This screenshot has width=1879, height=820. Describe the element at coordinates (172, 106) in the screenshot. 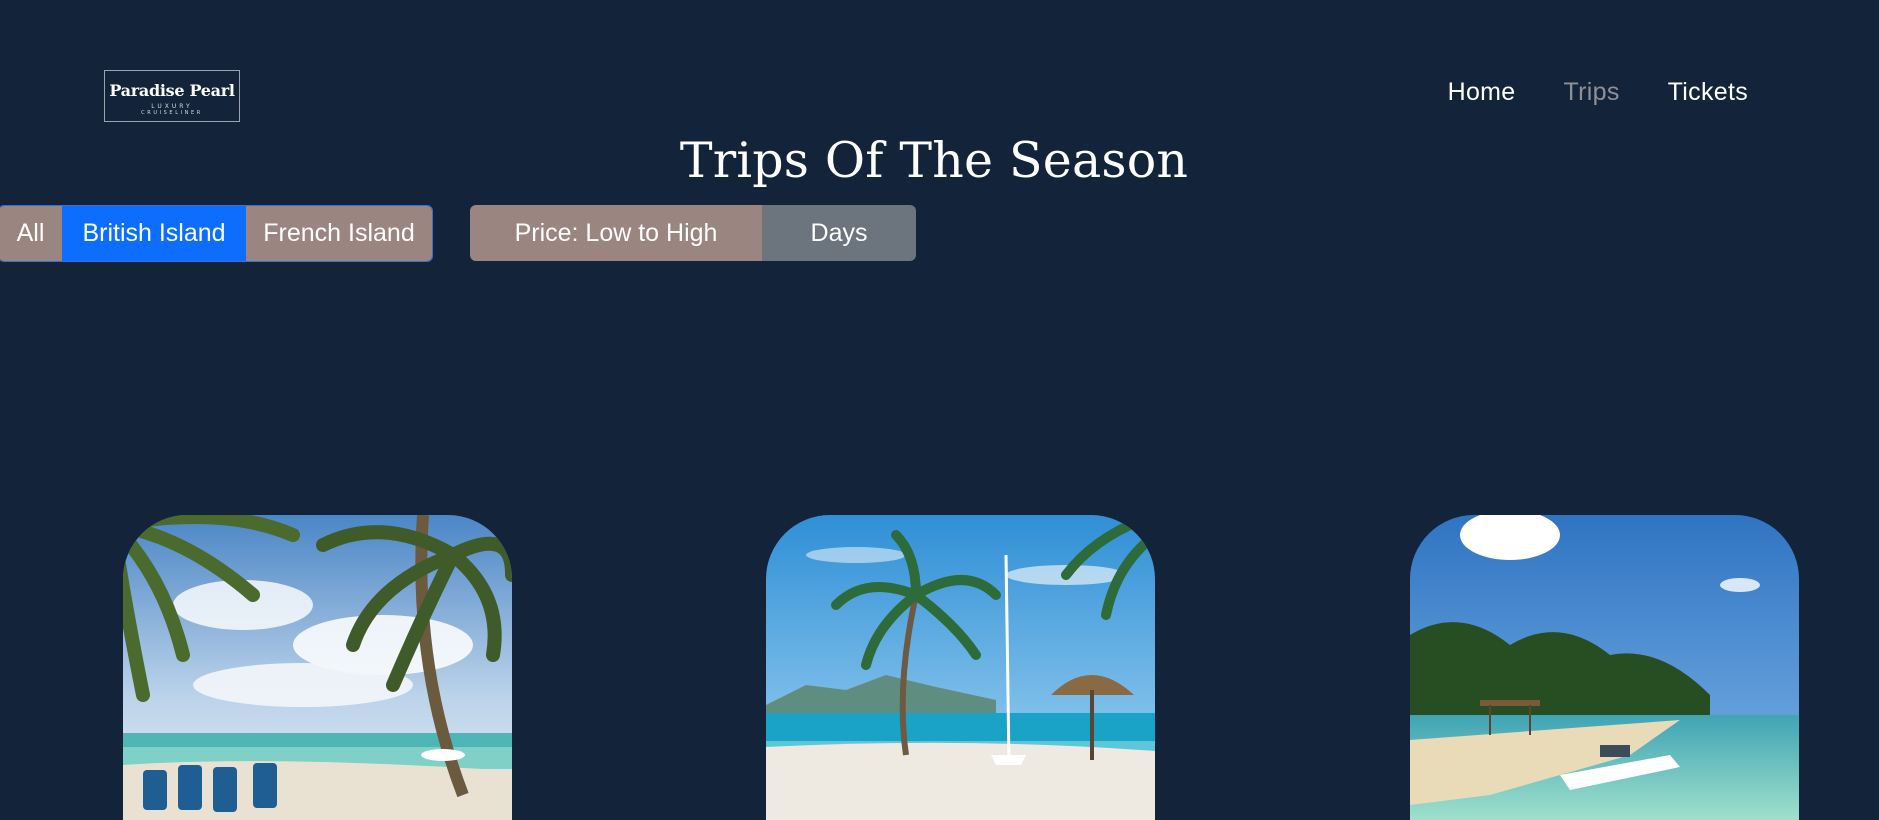

I see `brand-tagline: LUXURY` at that location.